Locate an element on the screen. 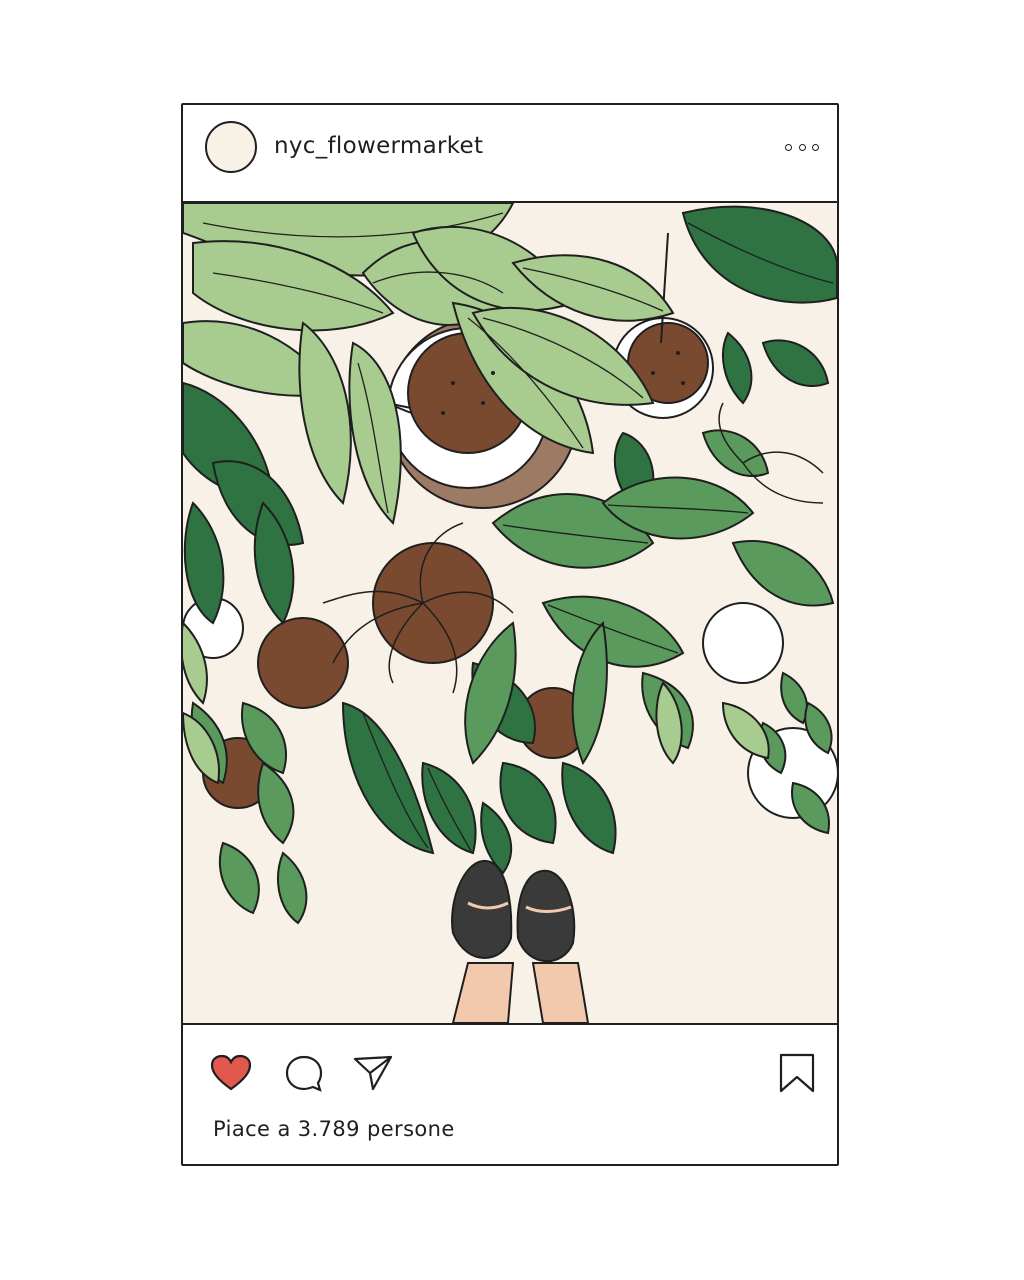 This screenshot has width=1024, height=1280. bookmark-icon is located at coordinates (797, 1075).